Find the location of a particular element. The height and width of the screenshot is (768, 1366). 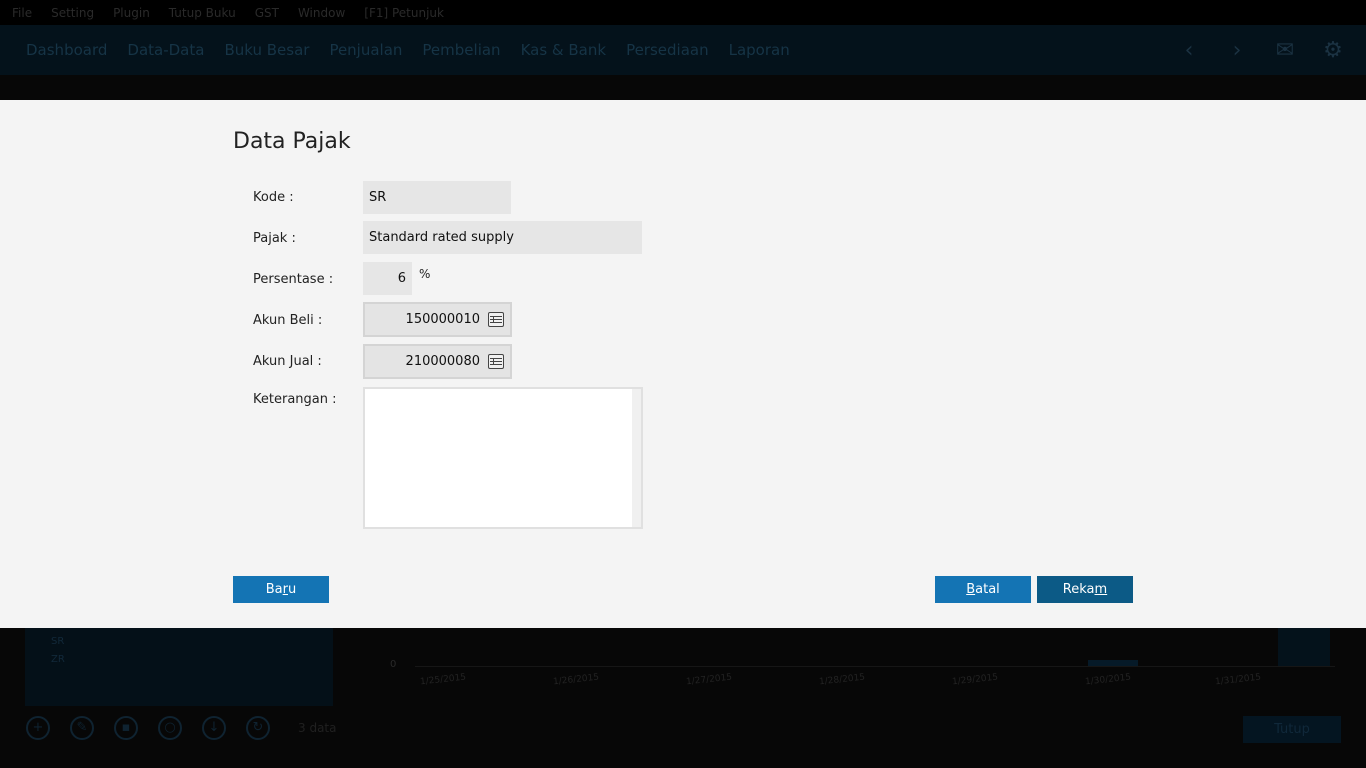

save-button-label-start: Reka is located at coordinates (1078, 589).